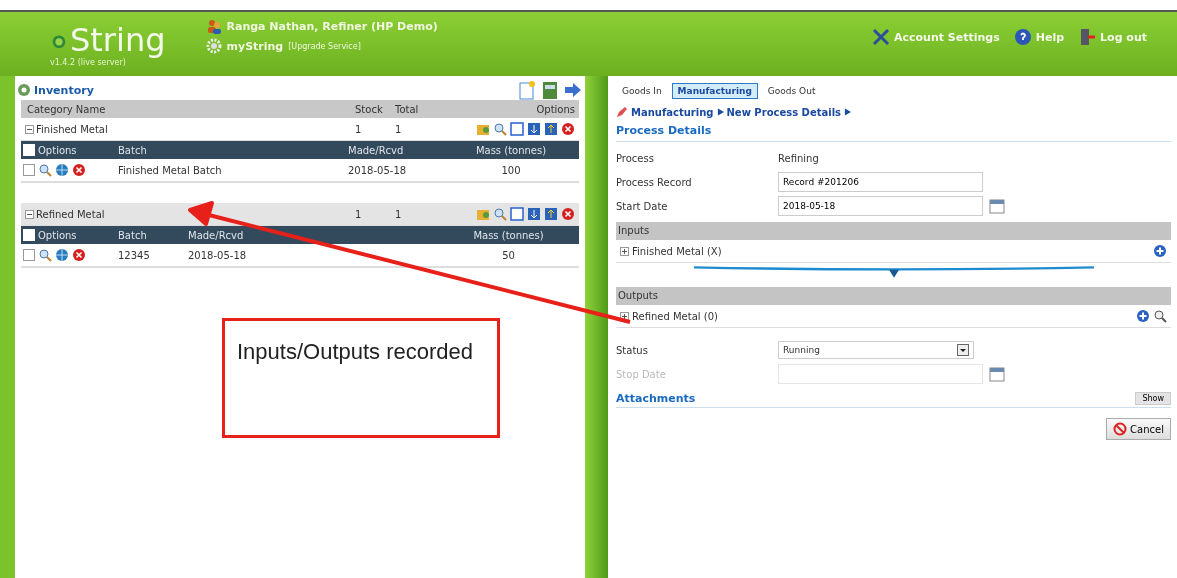  Describe the element at coordinates (672, 112) in the screenshot. I see `breadcrumb-link: Manufacturing` at that location.